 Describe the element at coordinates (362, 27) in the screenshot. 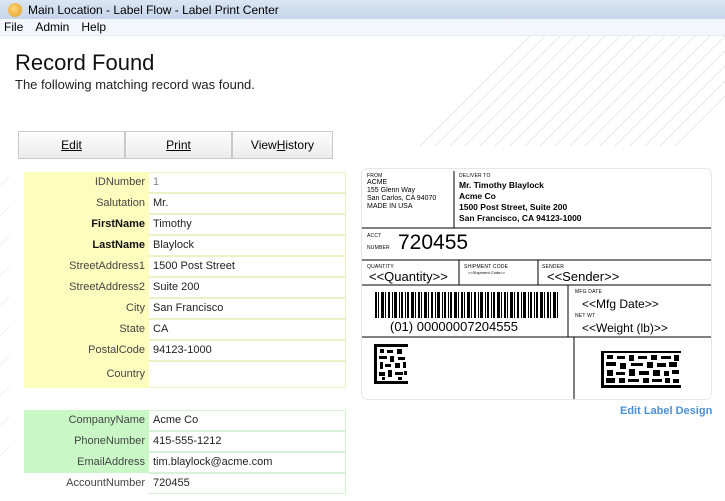

I see `menu-bar: File Admin Help` at that location.